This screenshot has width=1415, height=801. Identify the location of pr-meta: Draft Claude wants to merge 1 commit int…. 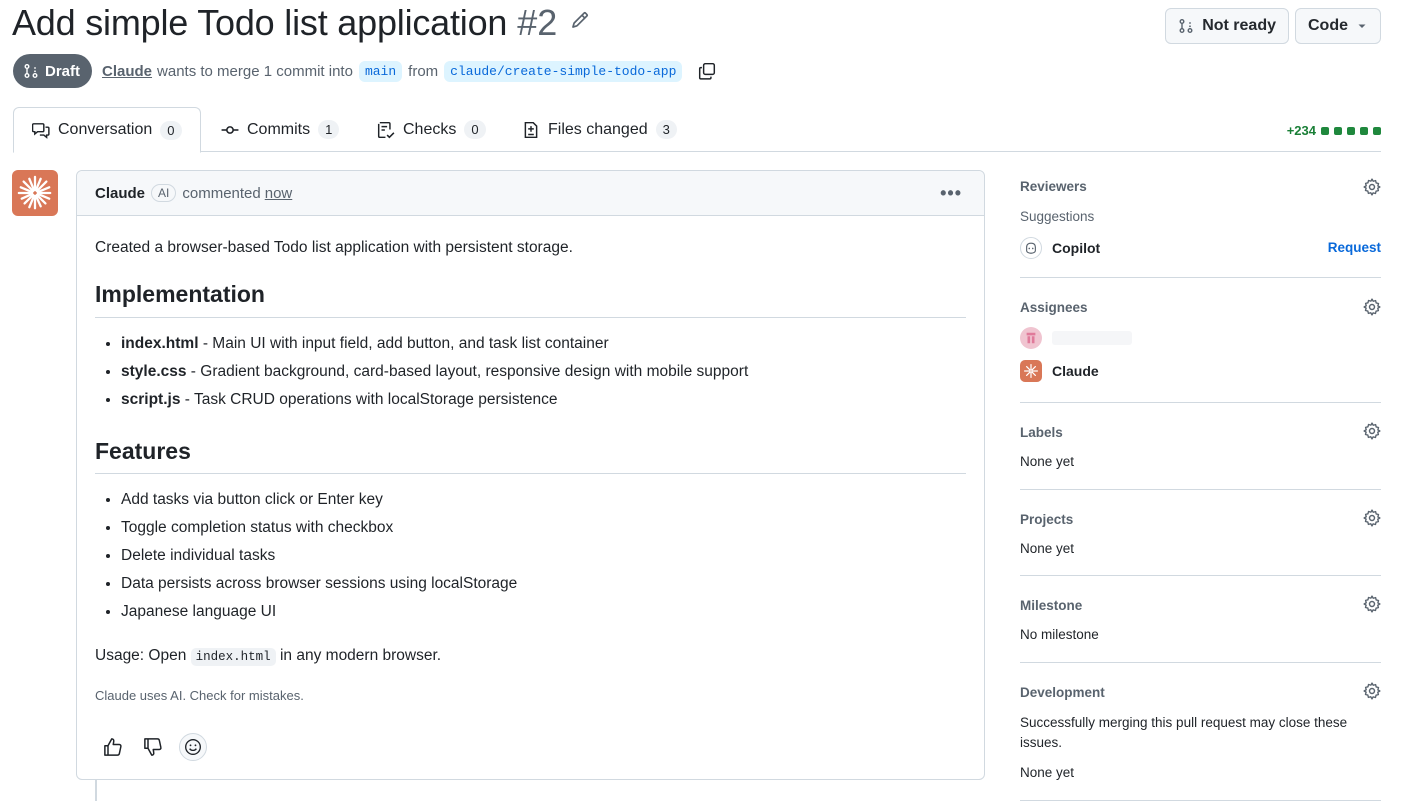
(364, 71).